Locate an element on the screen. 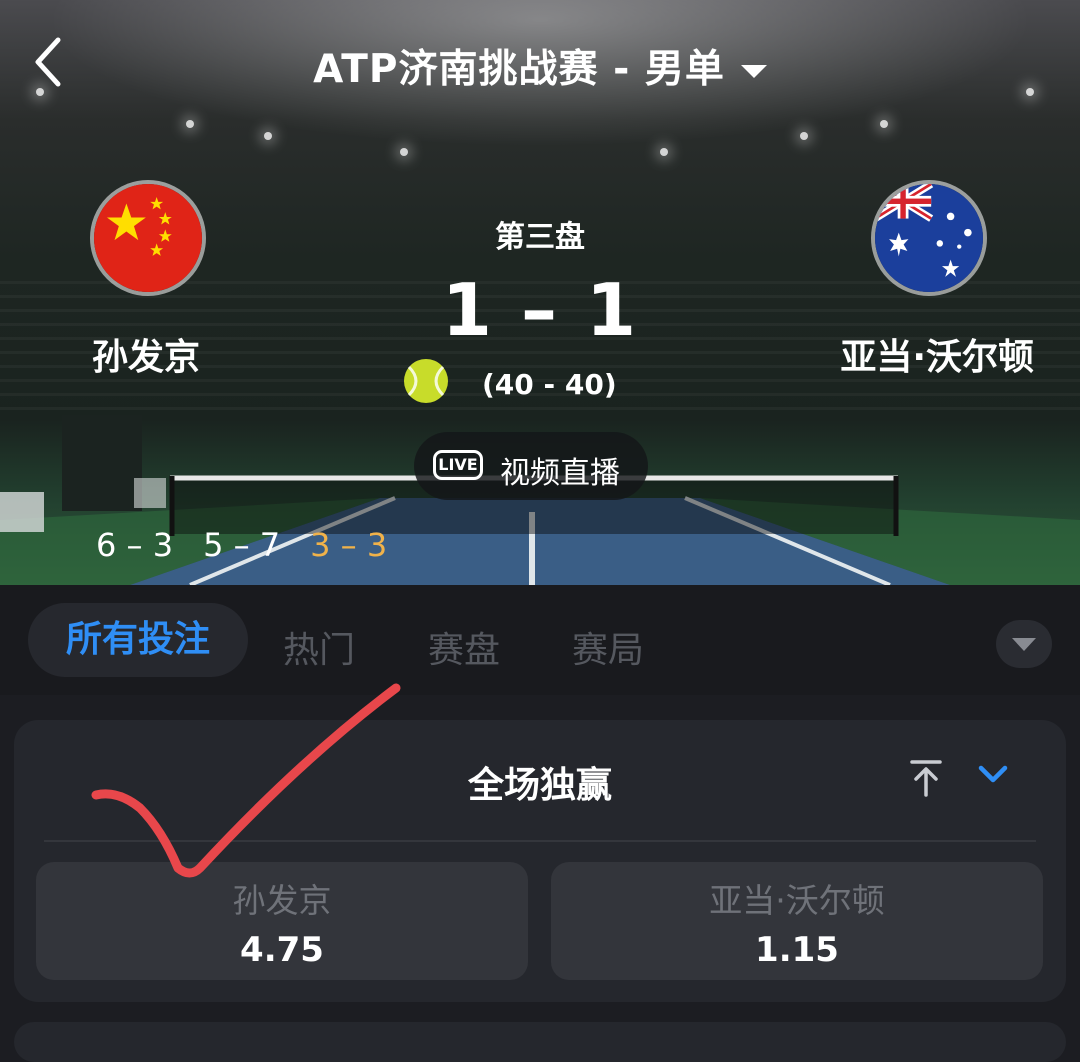 Image resolution: width=1080 pixels, height=1062 pixels. odds-button-player1: 孙发京 4.75 is located at coordinates (282, 921).